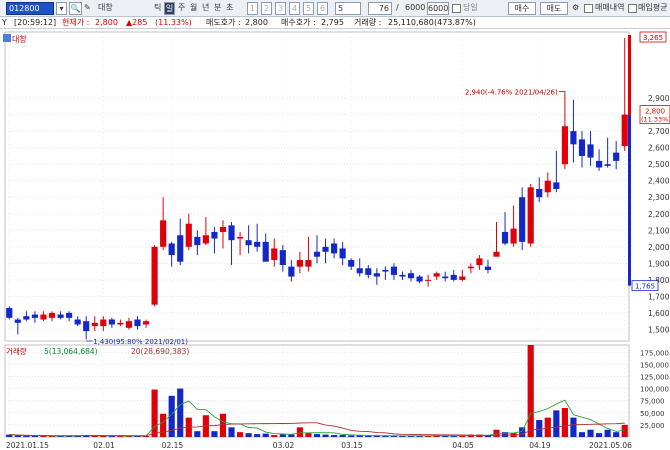  What do you see at coordinates (217, 8) in the screenshot?
I see `tab-minute: 분` at bounding box center [217, 8].